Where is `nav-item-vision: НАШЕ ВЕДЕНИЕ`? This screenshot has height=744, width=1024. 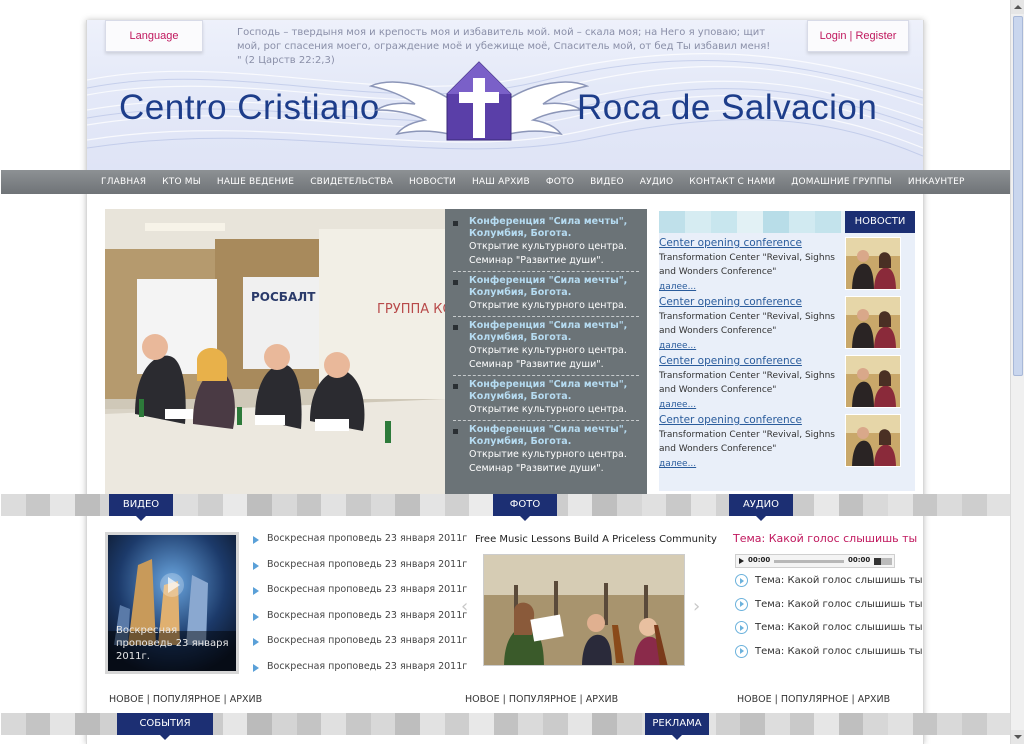 nav-item-vision: НАШЕ ВЕДЕНИЕ is located at coordinates (255, 182).